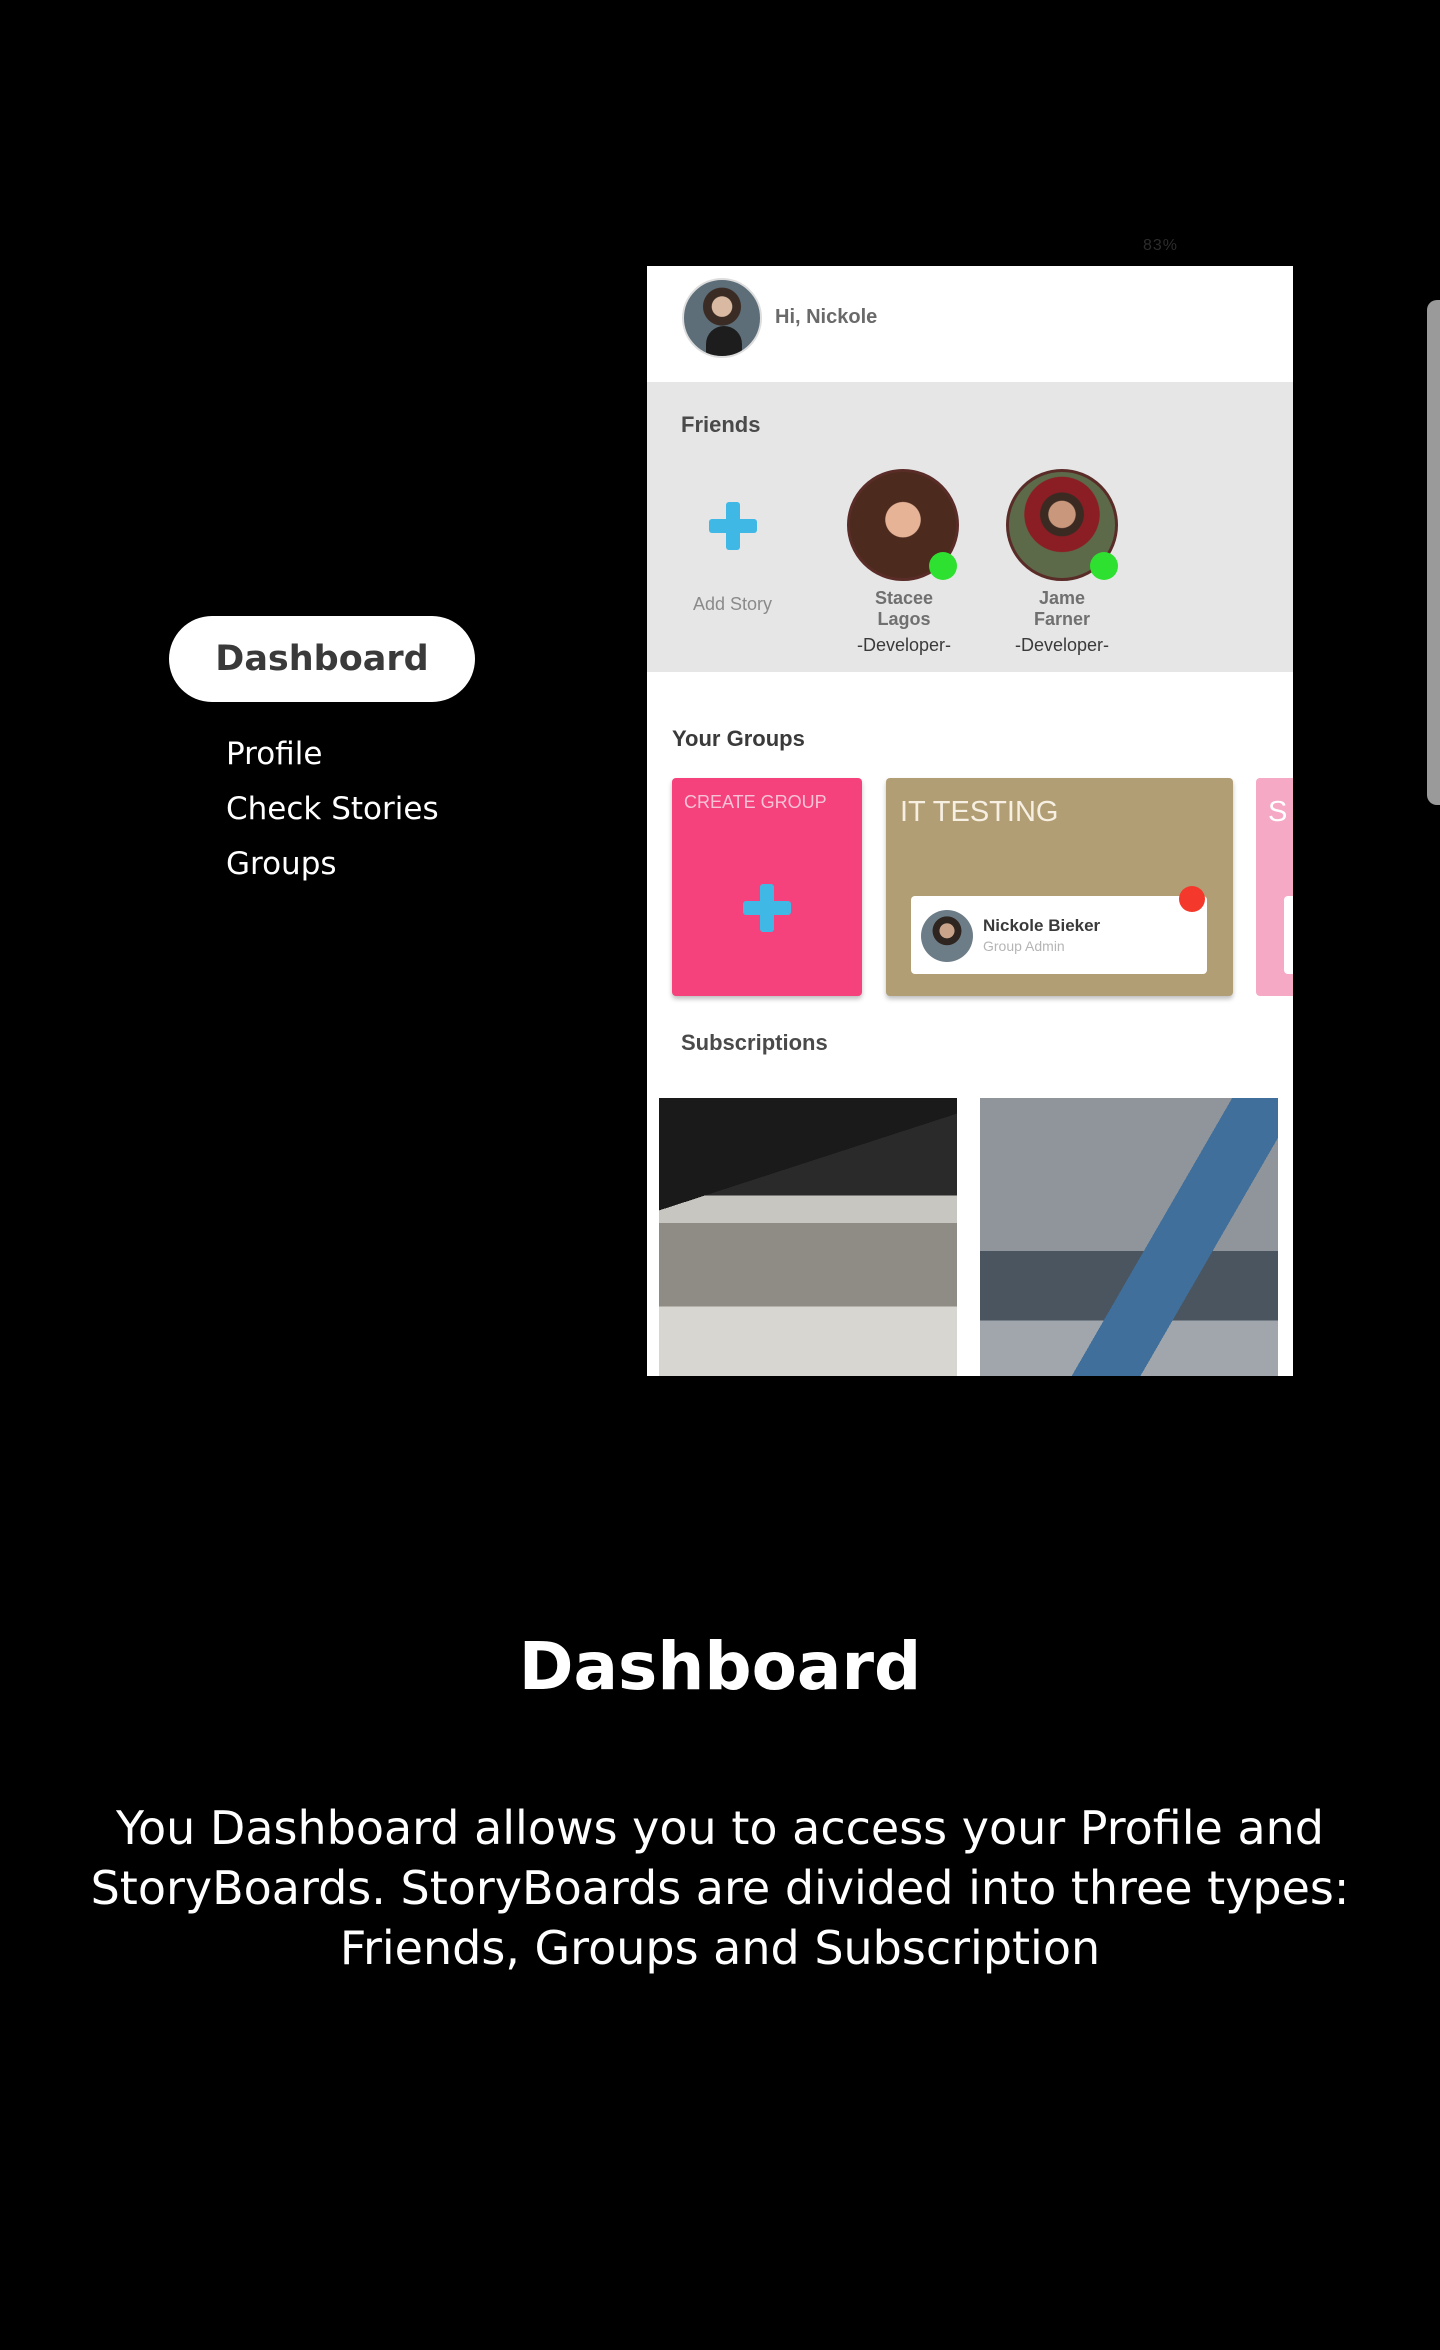 Image resolution: width=1440 pixels, height=2350 pixels. Describe the element at coordinates (721, 424) in the screenshot. I see `friends-title: Friends` at that location.